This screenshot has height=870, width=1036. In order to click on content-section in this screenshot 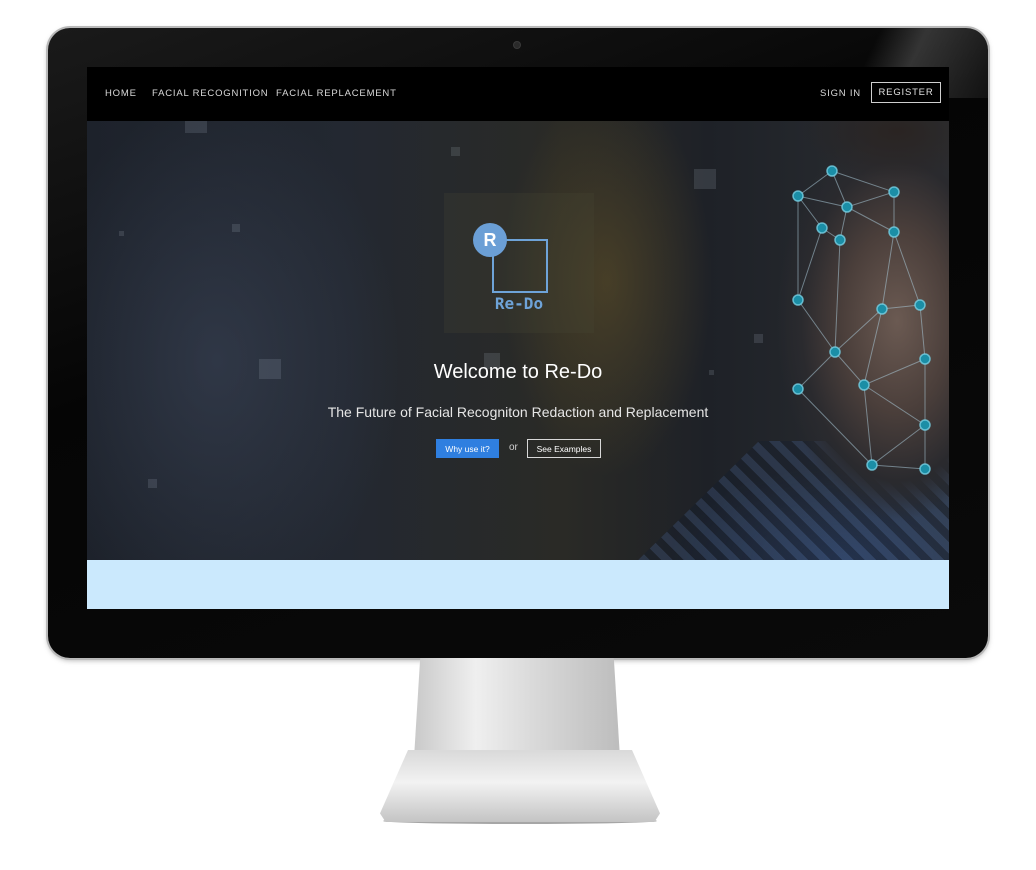, I will do `click(518, 584)`.